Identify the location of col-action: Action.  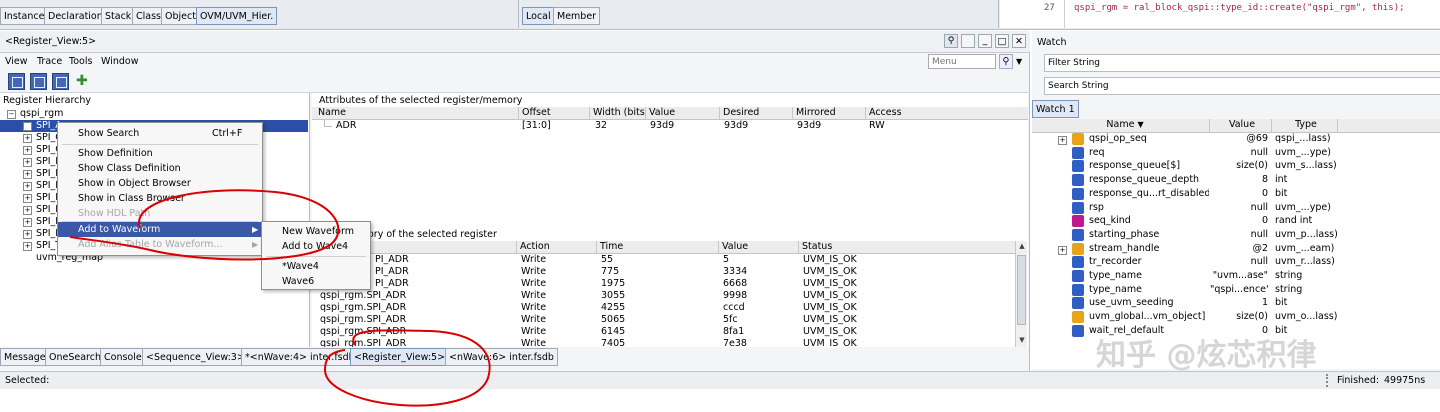
(557, 247).